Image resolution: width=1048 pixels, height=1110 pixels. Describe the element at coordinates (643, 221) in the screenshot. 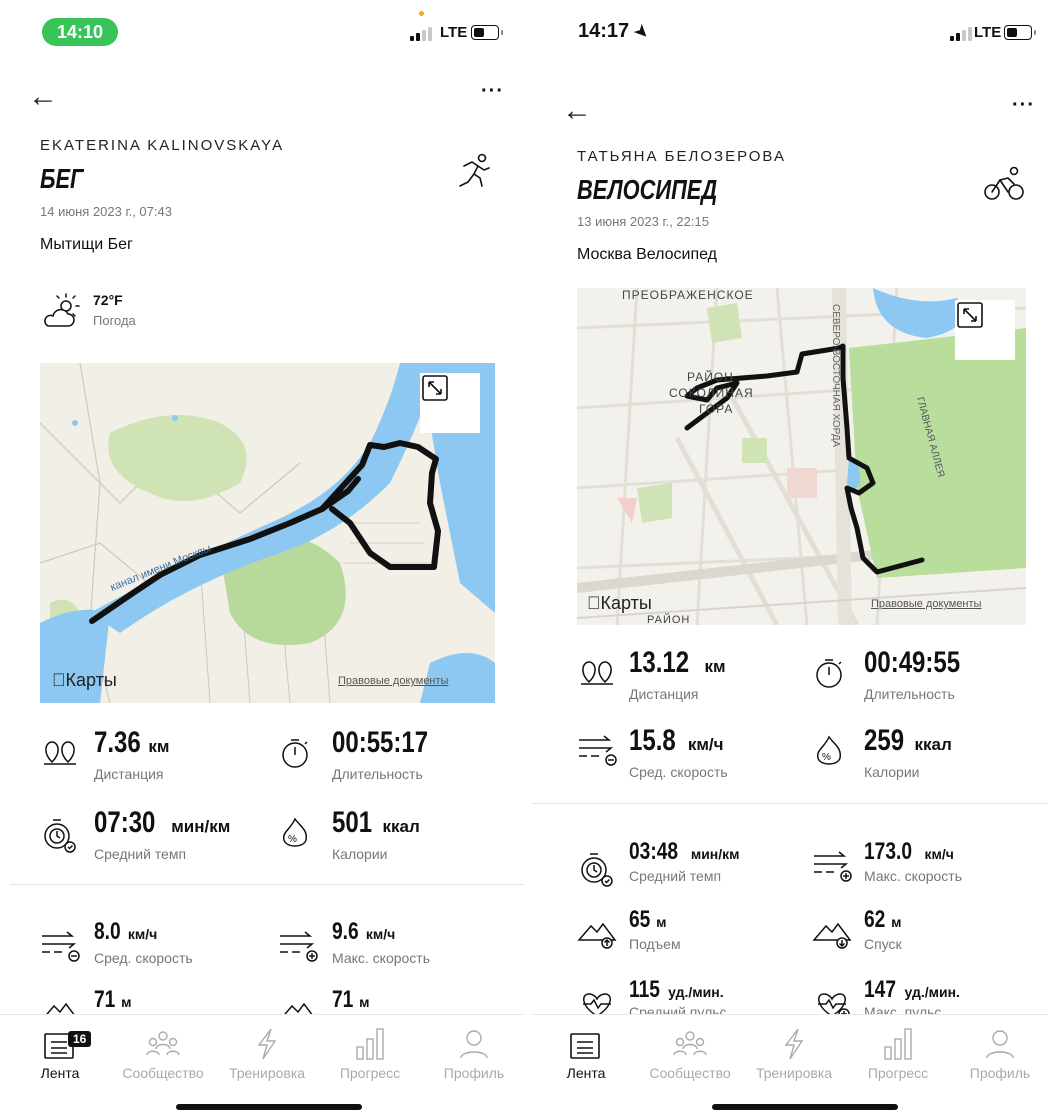

I see `workout-date: 13 июня 2023 г., 22:15` at that location.